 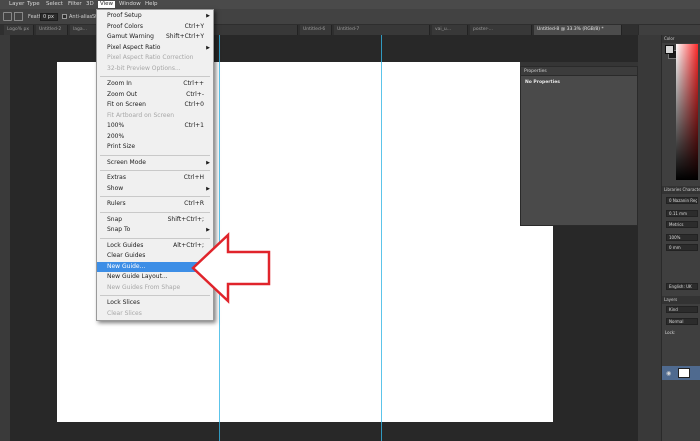 I want to click on menu-item-label: Gamut Warning, so click(x=130, y=36).